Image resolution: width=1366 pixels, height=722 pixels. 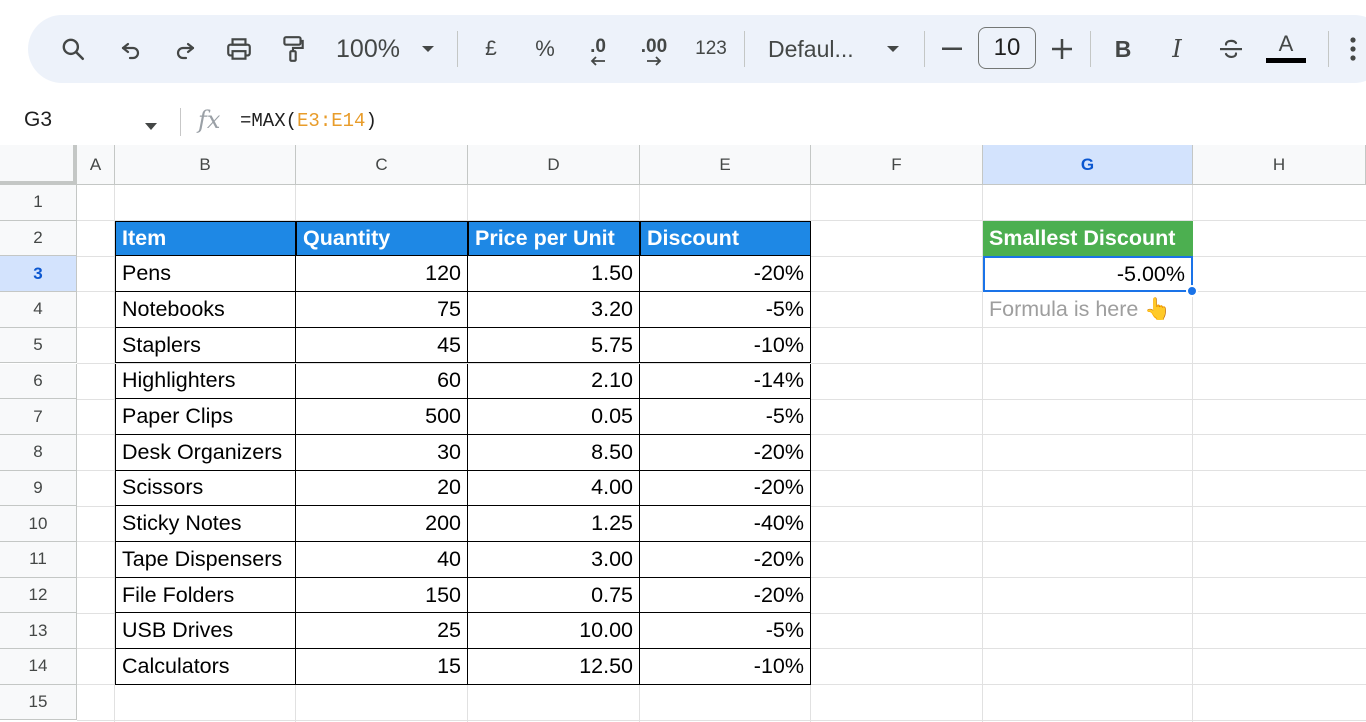 I want to click on select-all-corner, so click(x=38, y=165).